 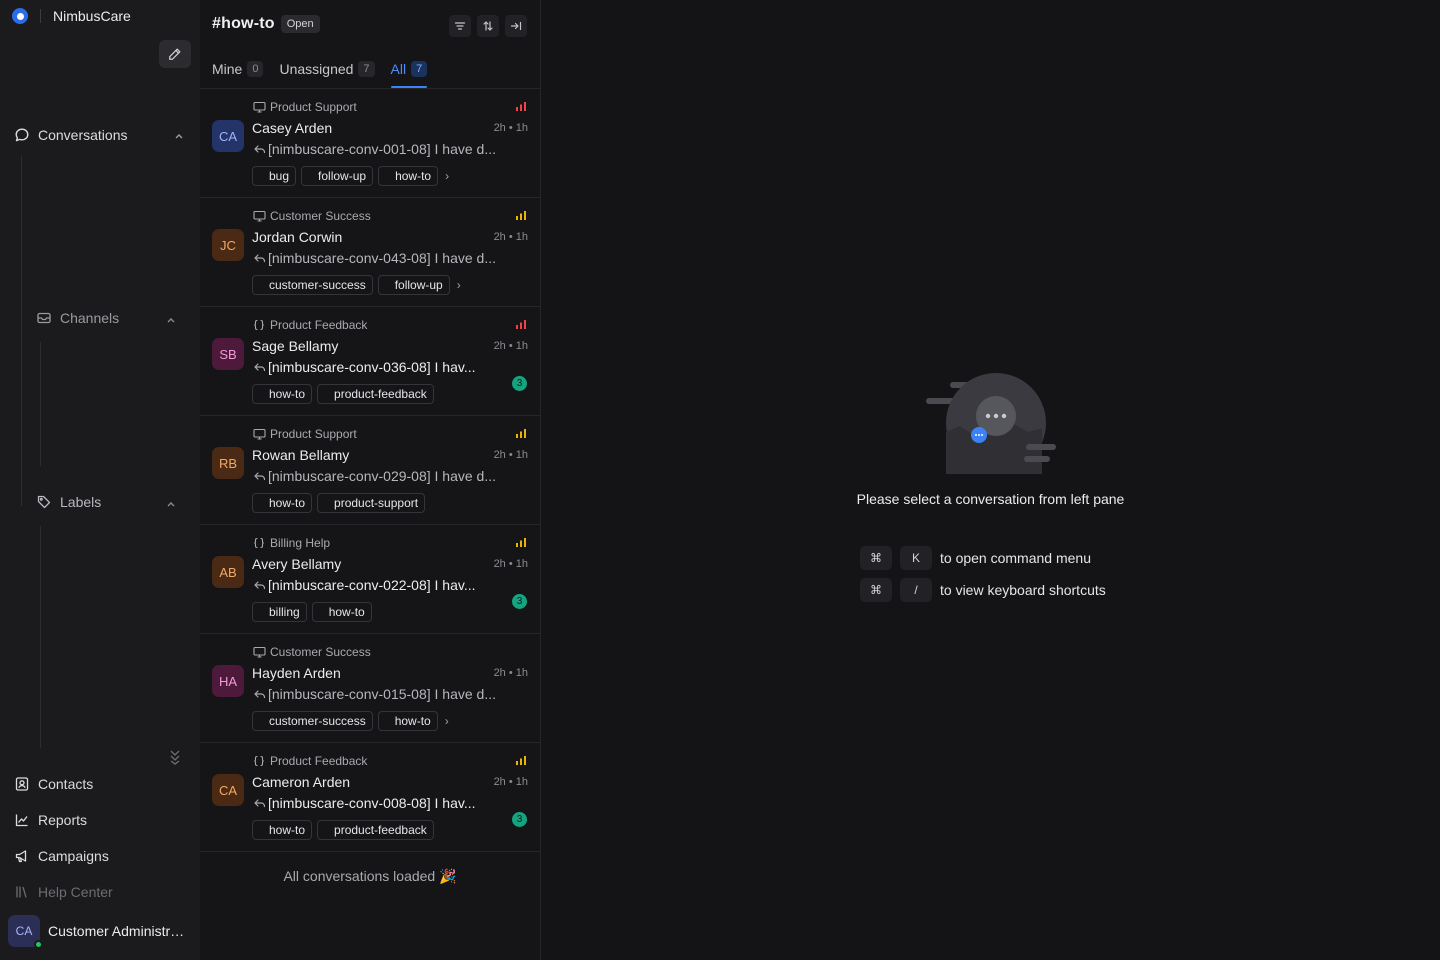 What do you see at coordinates (510, 564) in the screenshot?
I see `timestamp: 2h • 1h` at bounding box center [510, 564].